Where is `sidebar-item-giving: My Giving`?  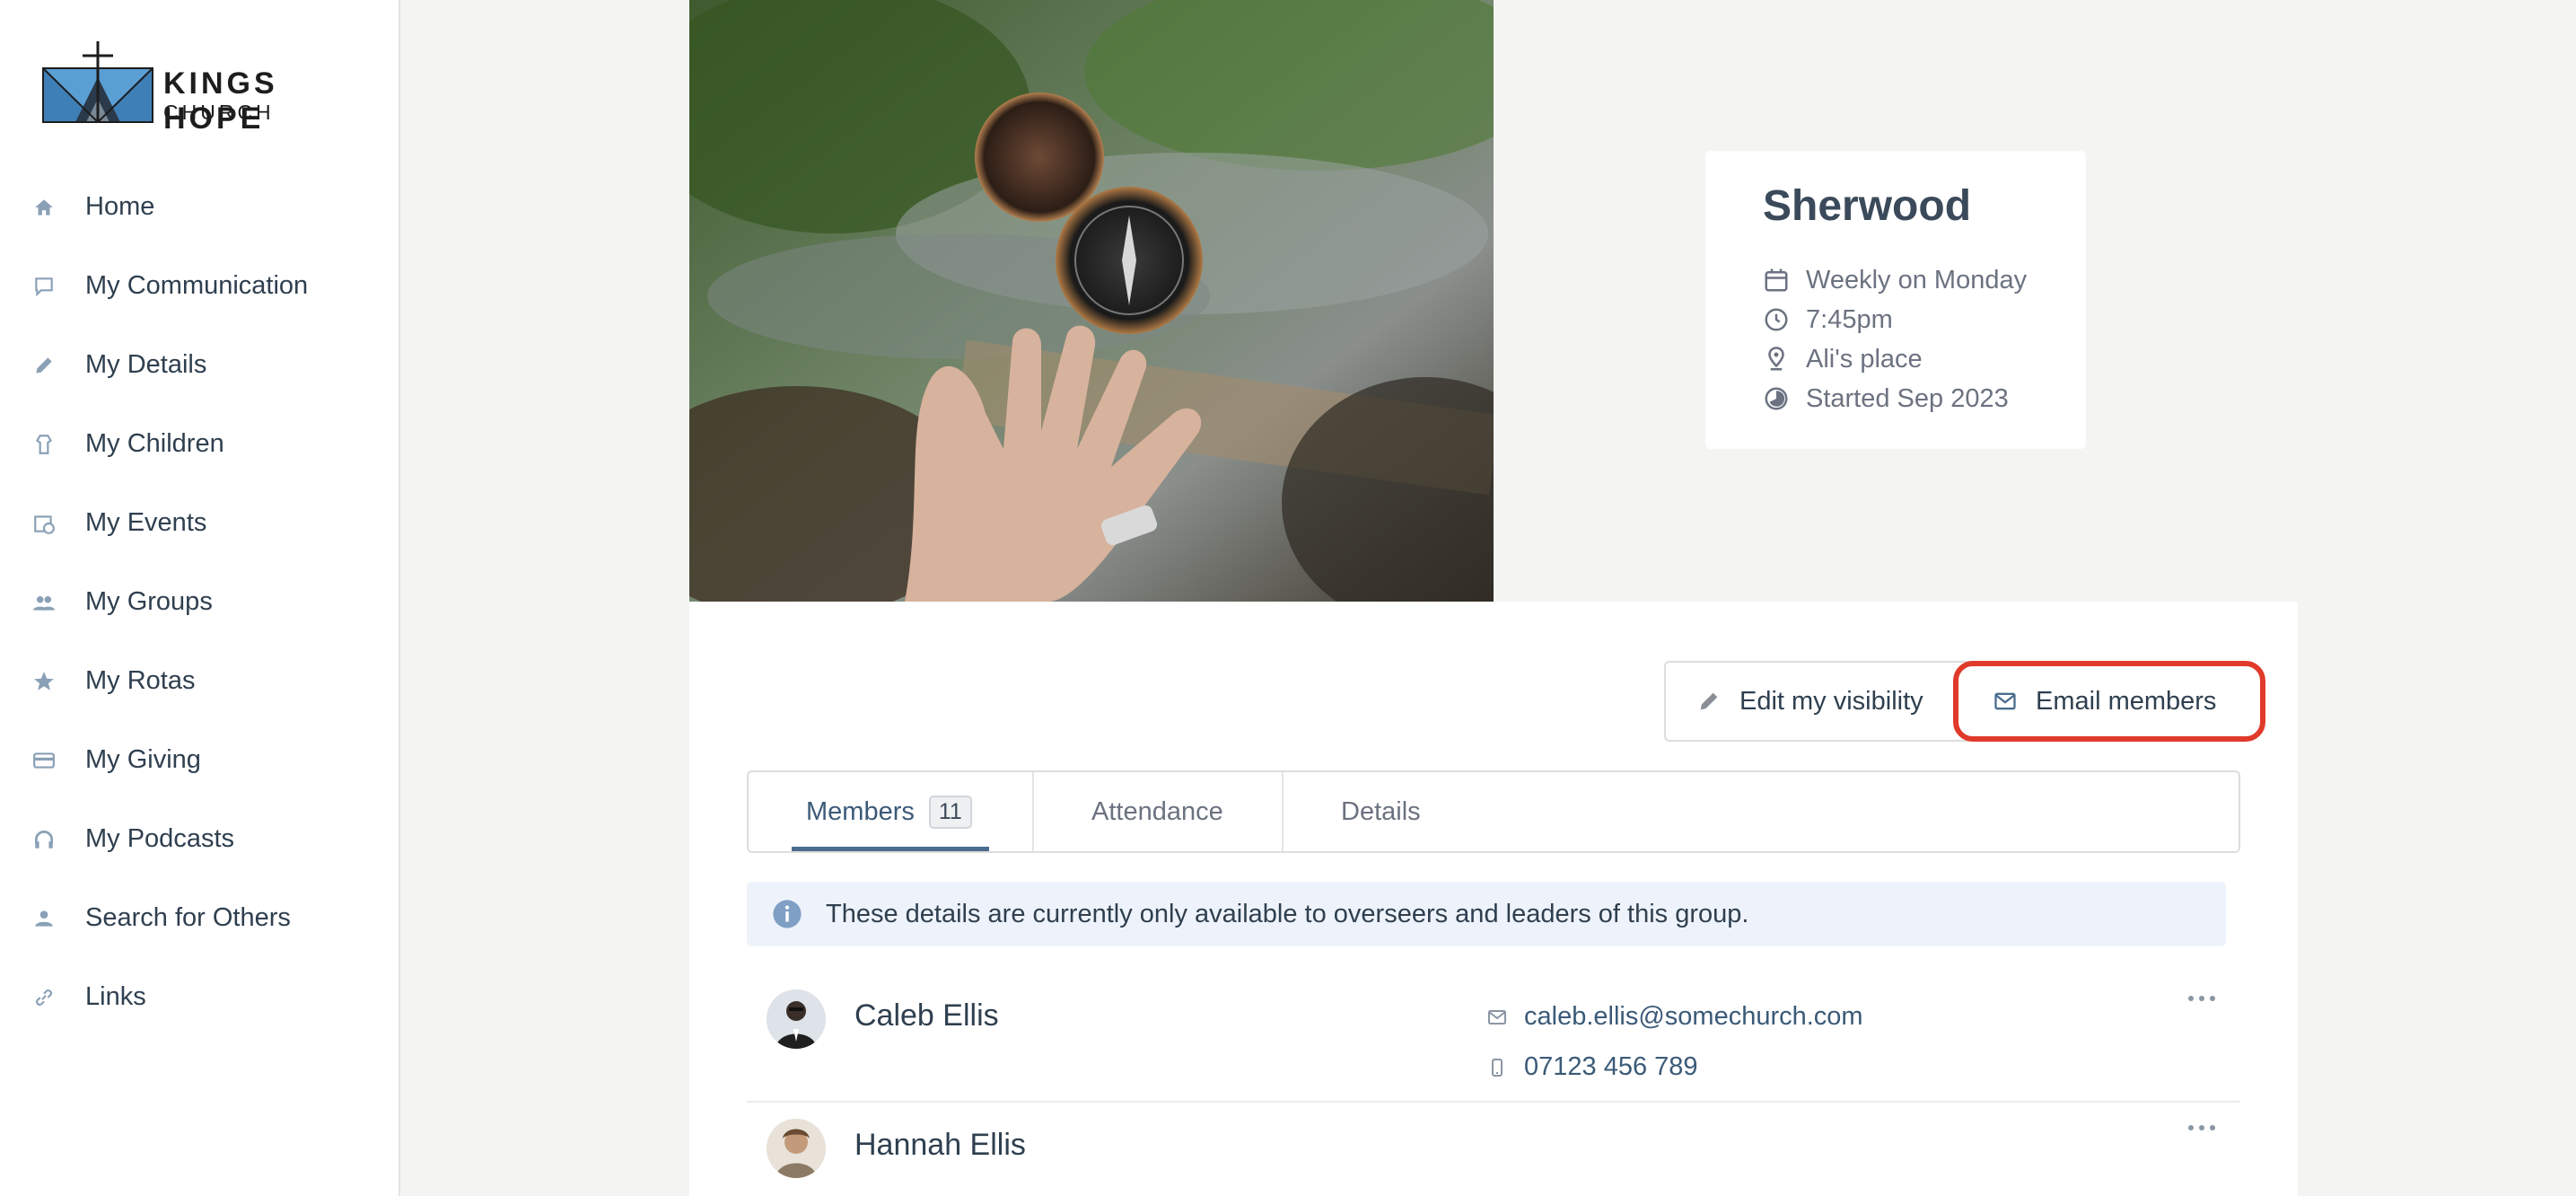
sidebar-item-giving: My Giving is located at coordinates (200, 759).